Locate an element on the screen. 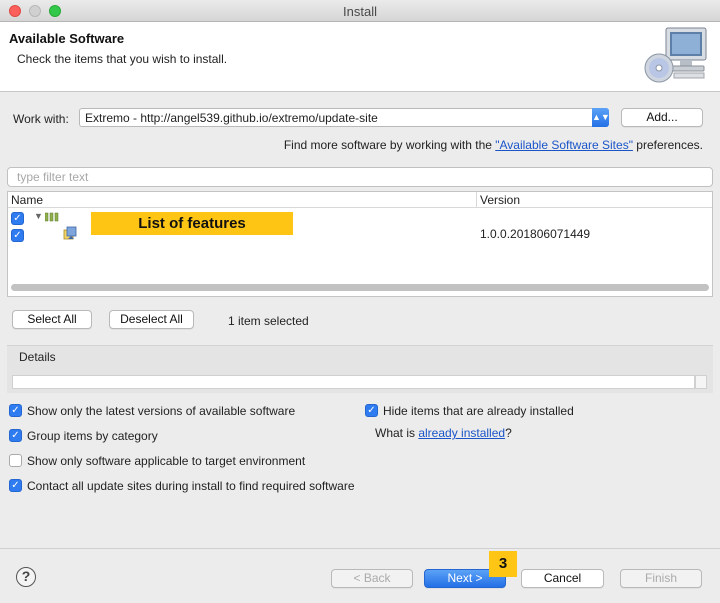 The image size is (720, 603). latest-versions-checkbox: ✓ is located at coordinates (15, 411).